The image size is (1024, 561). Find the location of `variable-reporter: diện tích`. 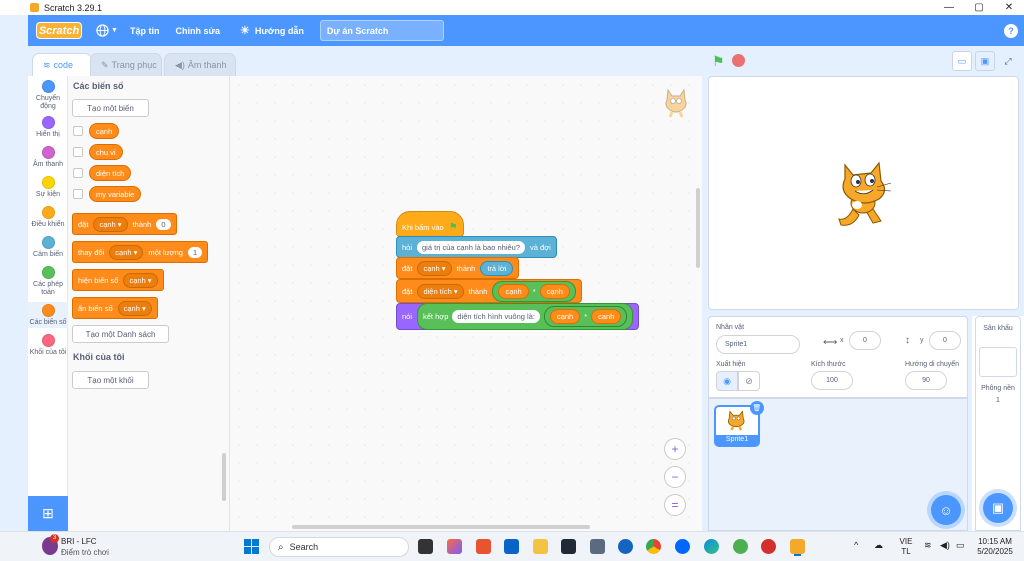

variable-reporter: diện tích is located at coordinates (110, 173).